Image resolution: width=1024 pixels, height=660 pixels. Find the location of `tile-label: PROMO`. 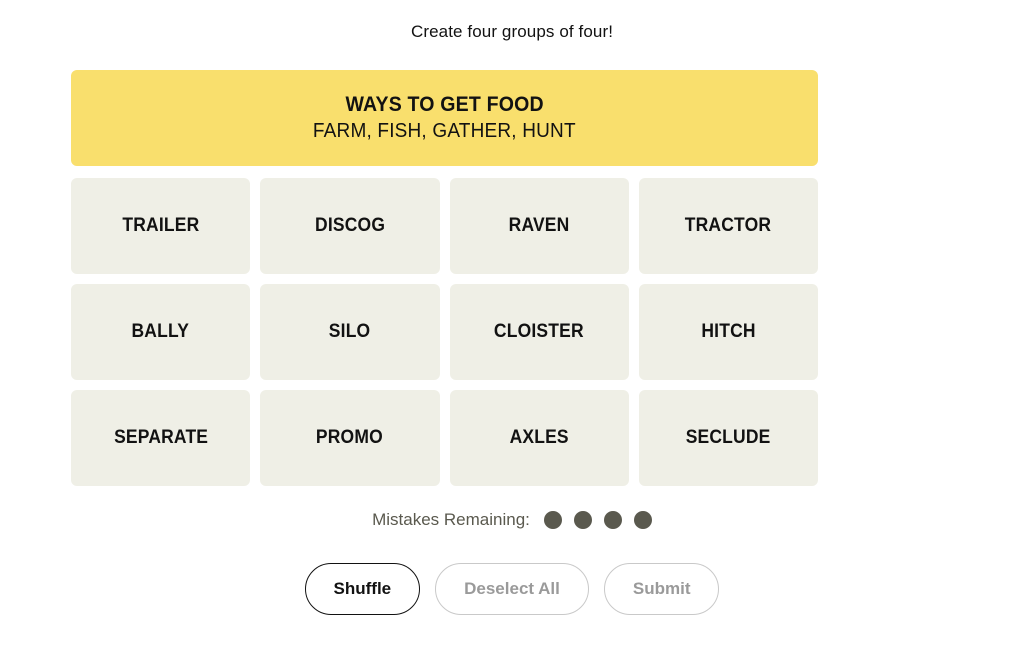

tile-label: PROMO is located at coordinates (350, 437).